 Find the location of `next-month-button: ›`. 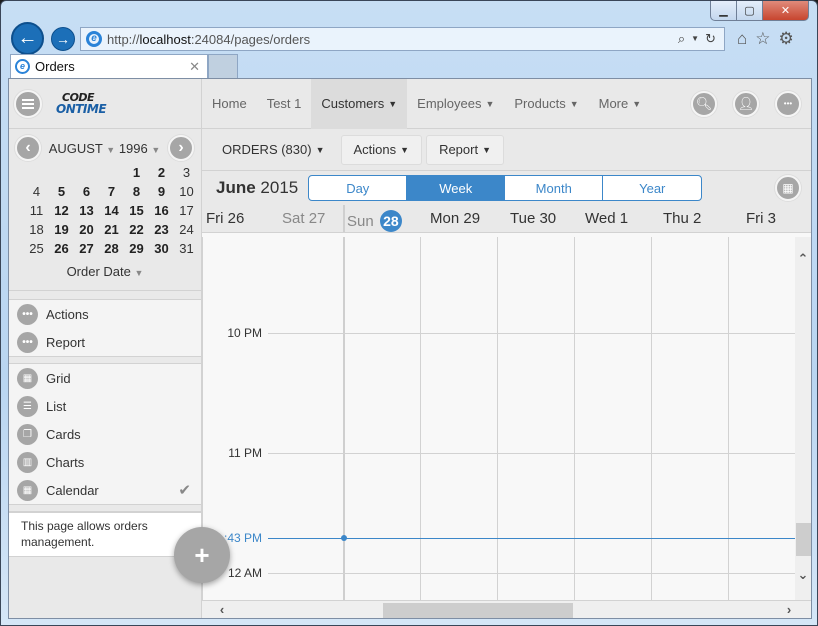

next-month-button: › is located at coordinates (180, 148).